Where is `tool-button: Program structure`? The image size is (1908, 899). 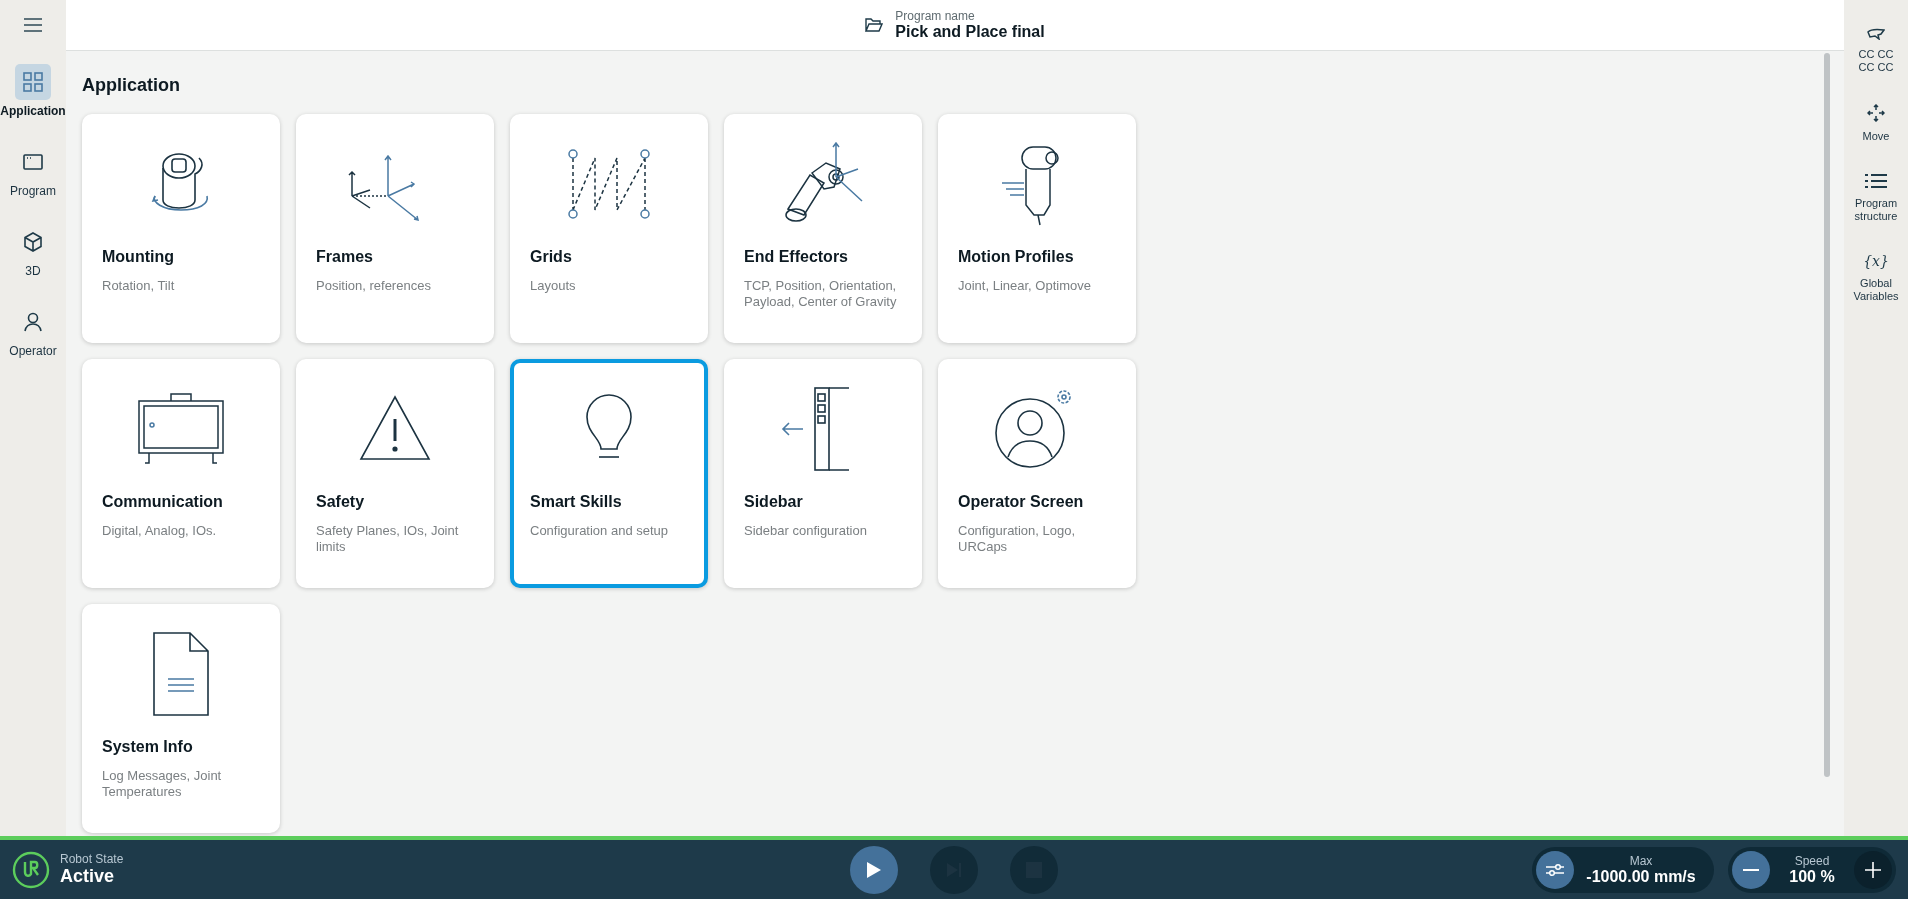 tool-button: Program structure is located at coordinates (1876, 198).